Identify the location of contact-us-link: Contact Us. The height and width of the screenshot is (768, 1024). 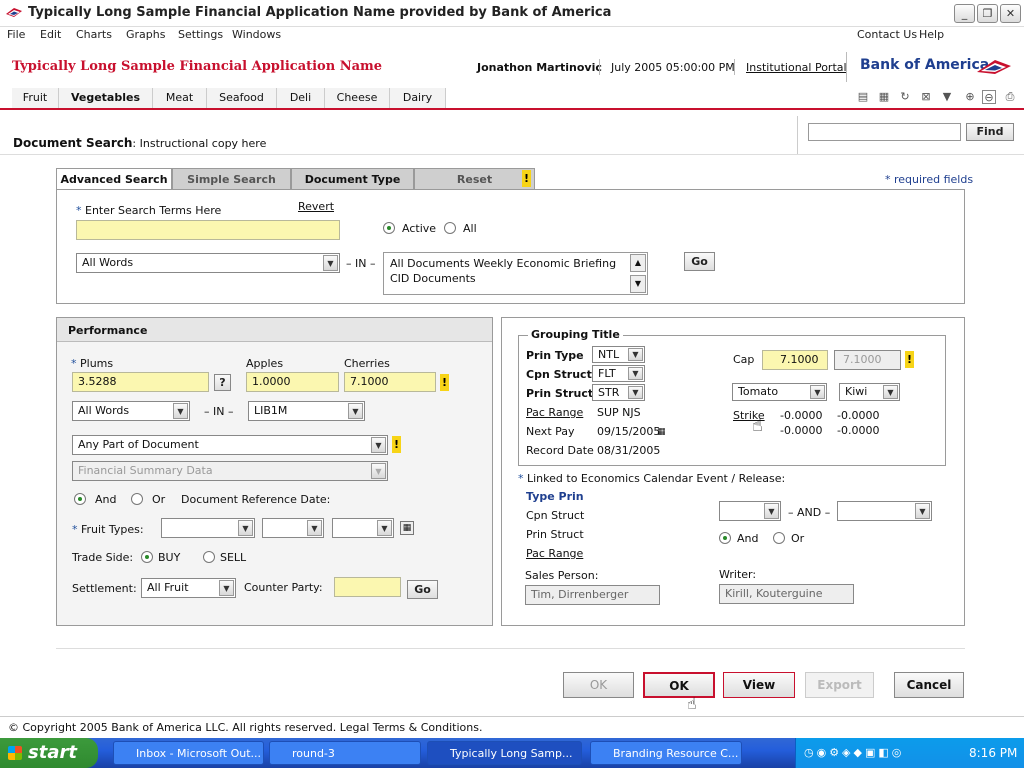
(887, 34).